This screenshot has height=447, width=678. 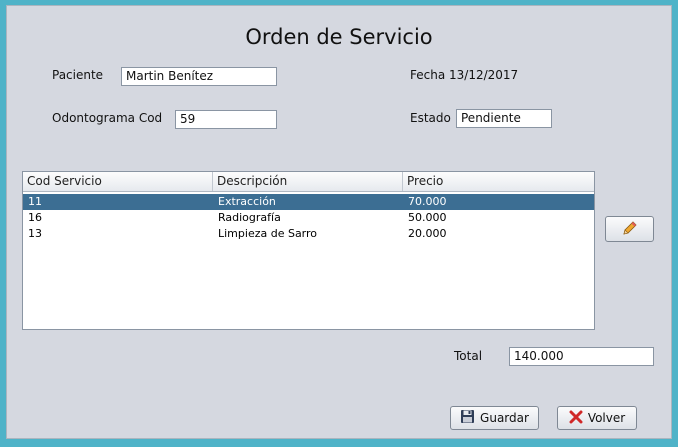 I want to click on table-header: Cod Servicio Descripción Precio, so click(x=308, y=182).